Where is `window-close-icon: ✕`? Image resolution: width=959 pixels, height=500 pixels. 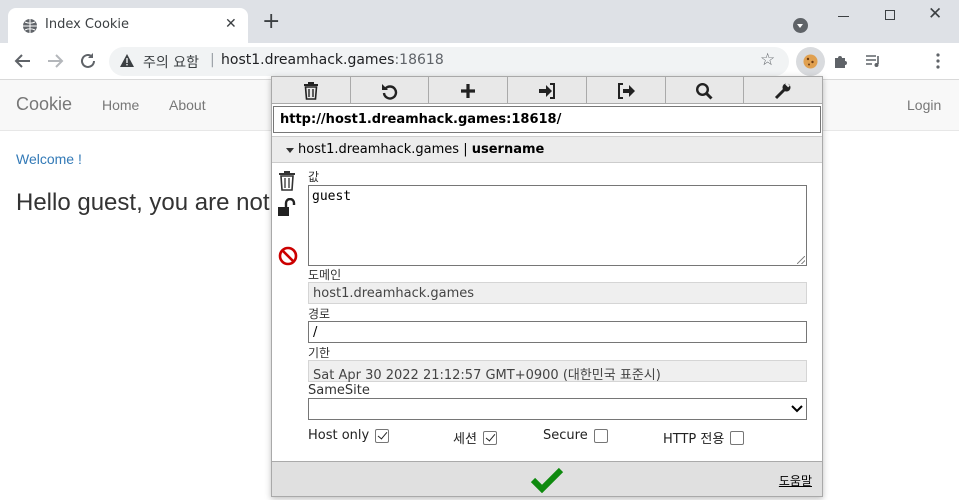
window-close-icon: ✕ is located at coordinates (935, 14).